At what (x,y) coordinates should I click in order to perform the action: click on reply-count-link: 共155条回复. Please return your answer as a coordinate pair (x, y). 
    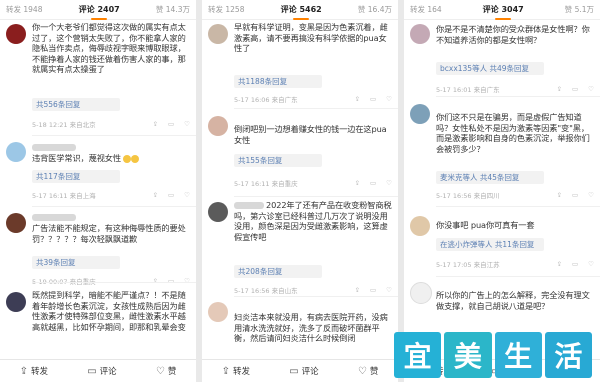
    Looking at the image, I should click on (278, 160).